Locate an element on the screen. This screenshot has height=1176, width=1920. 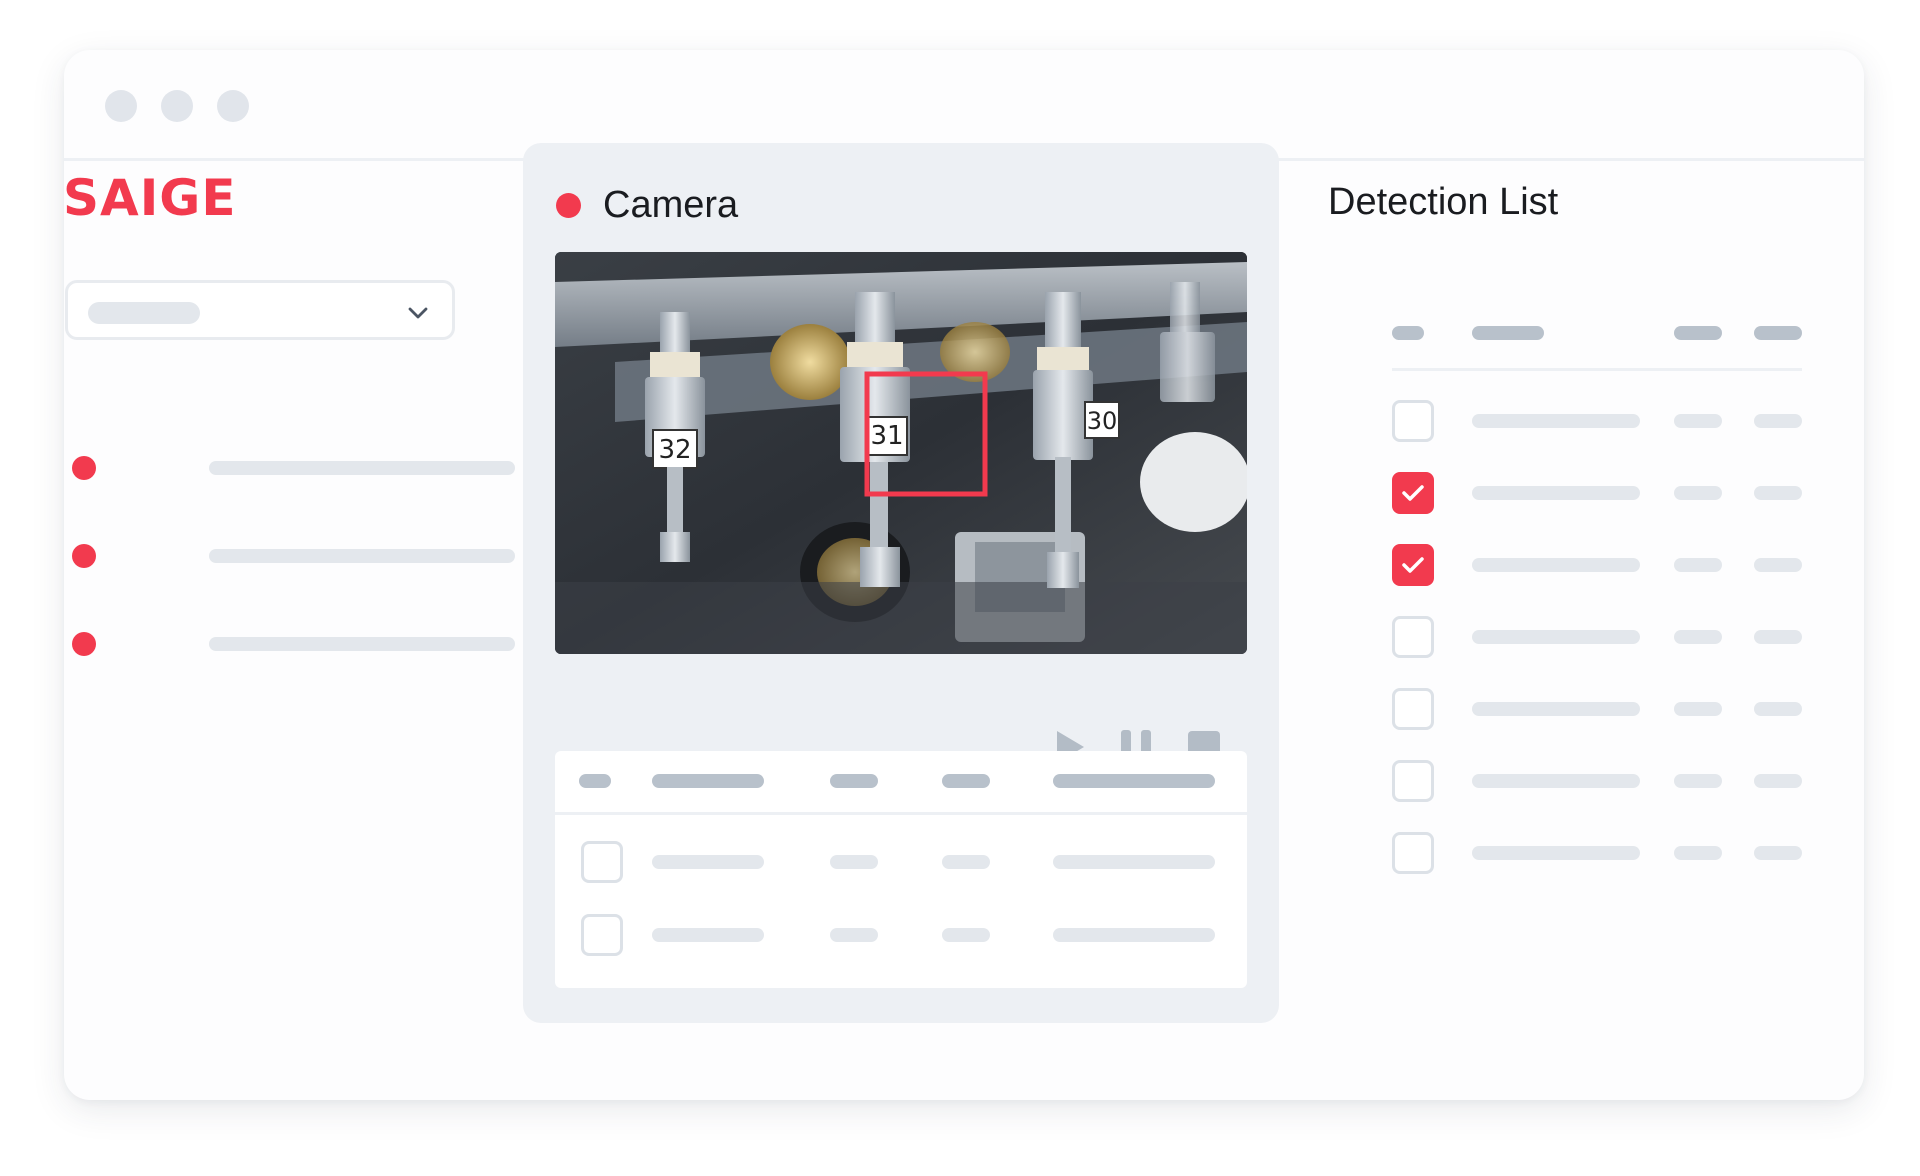
svg-text: SAIGE is located at coordinates (150, 195).